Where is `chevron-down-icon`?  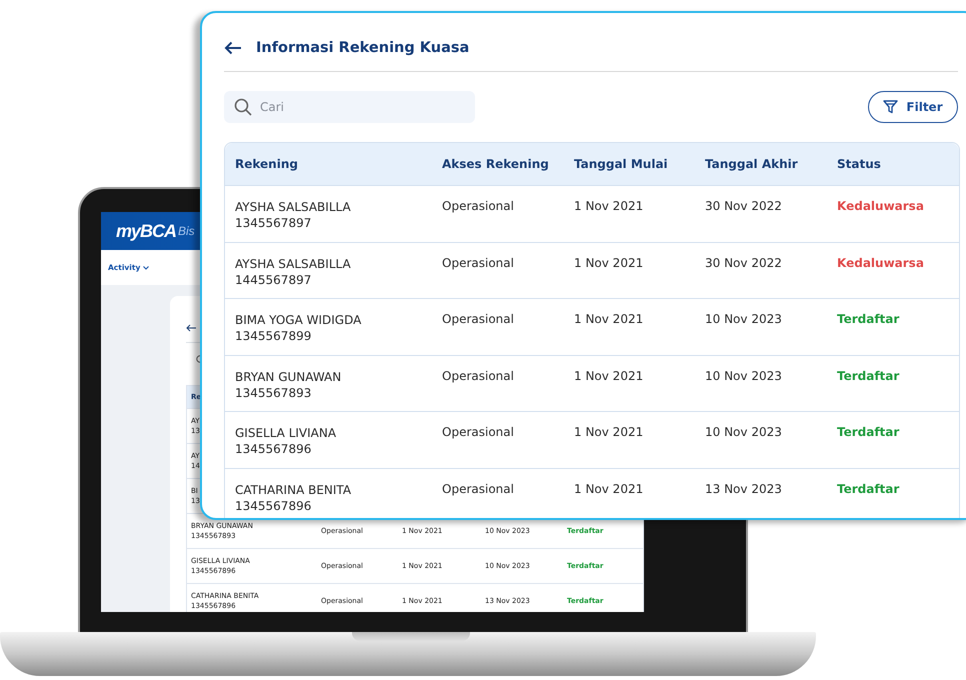
chevron-down-icon is located at coordinates (146, 268).